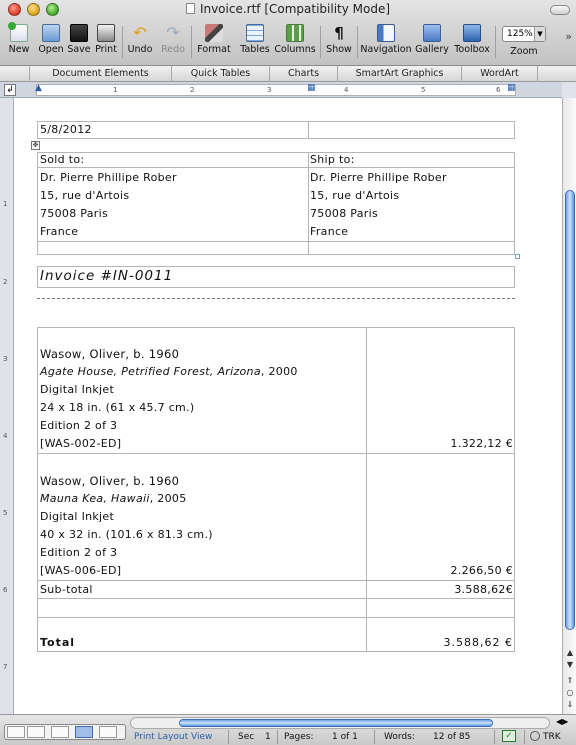 The height and width of the screenshot is (745, 576). Describe the element at coordinates (269, 90) in the screenshot. I see `ruler-number: 3` at that location.